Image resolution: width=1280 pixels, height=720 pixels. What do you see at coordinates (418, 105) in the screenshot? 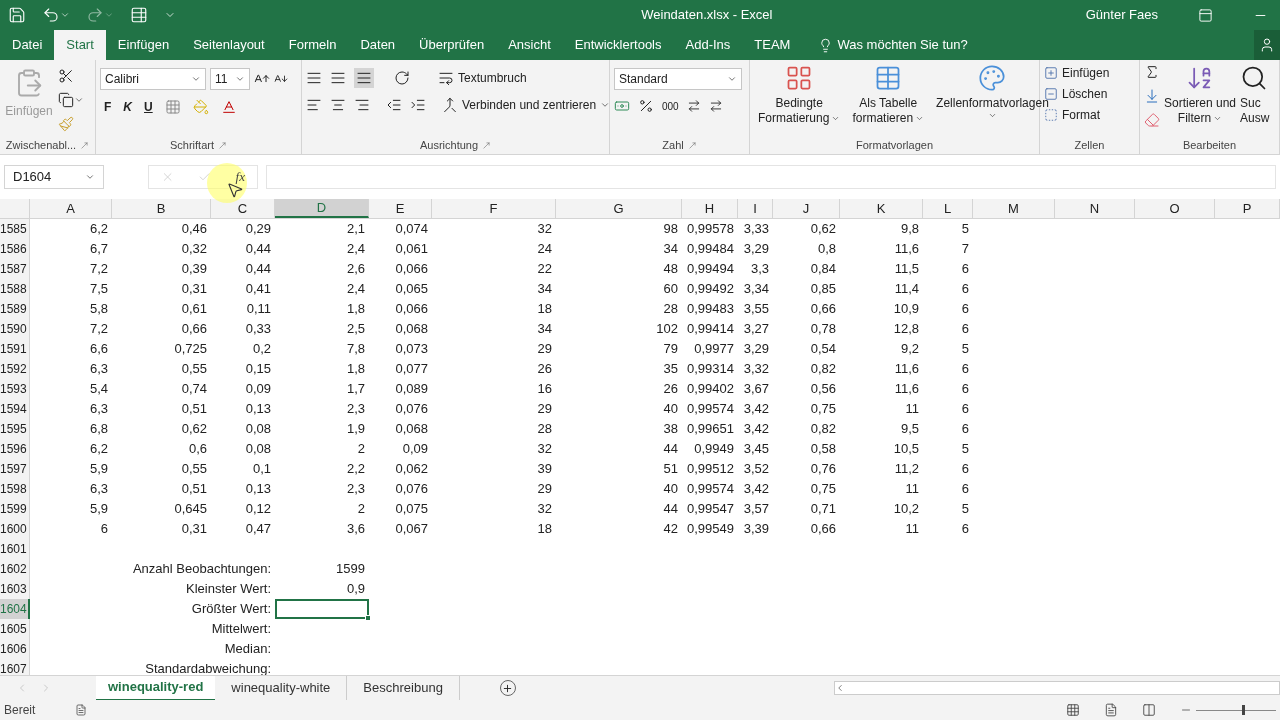
I see `indent-increase-icon` at bounding box center [418, 105].